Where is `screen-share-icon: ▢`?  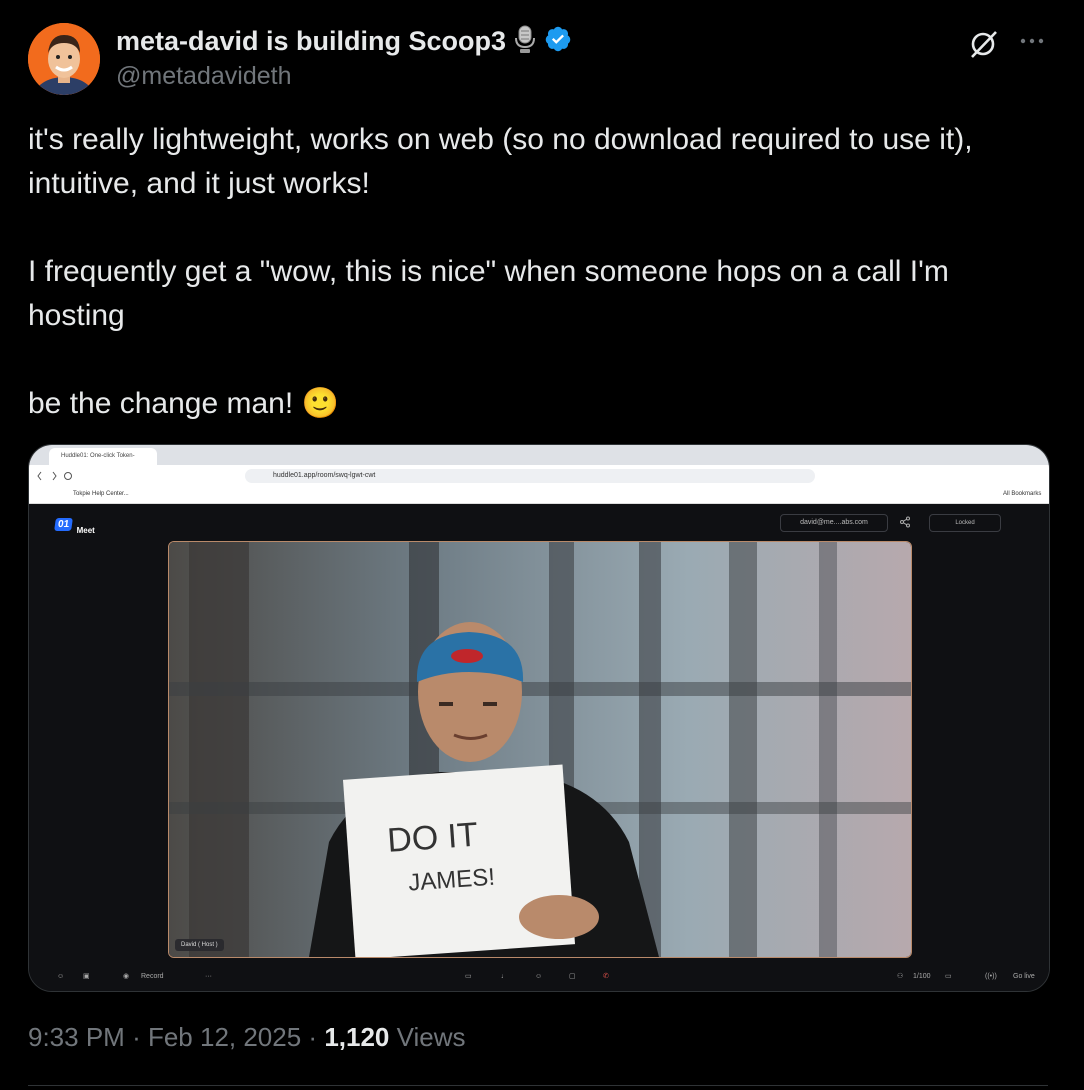
screen-share-icon: ▢ is located at coordinates (572, 977).